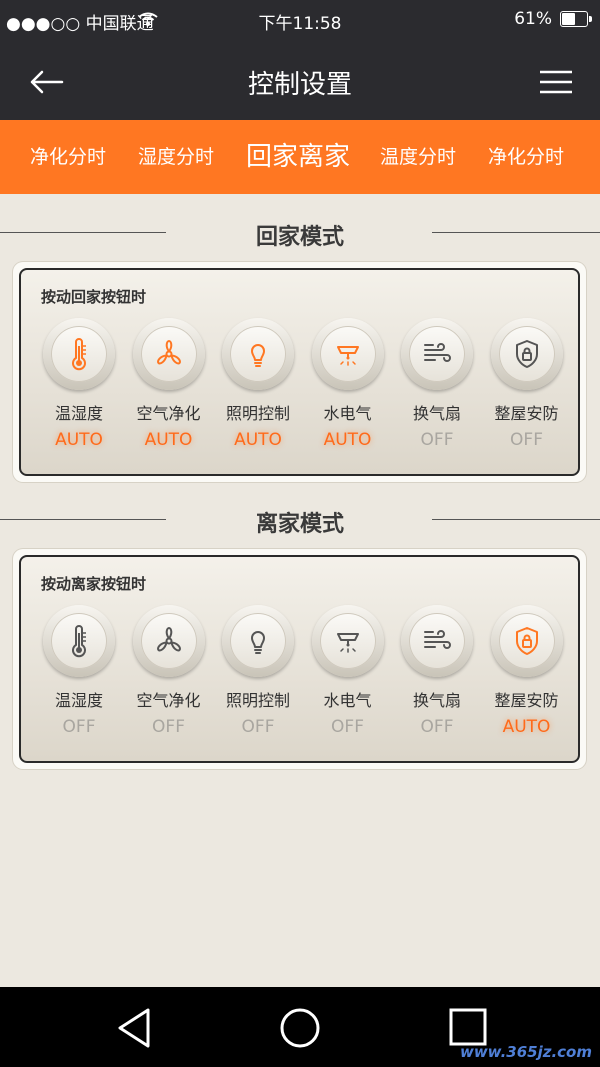 The height and width of the screenshot is (1067, 600). What do you see at coordinates (94, 584) in the screenshot?
I see `away-card-label: 按动离家按钮时` at bounding box center [94, 584].